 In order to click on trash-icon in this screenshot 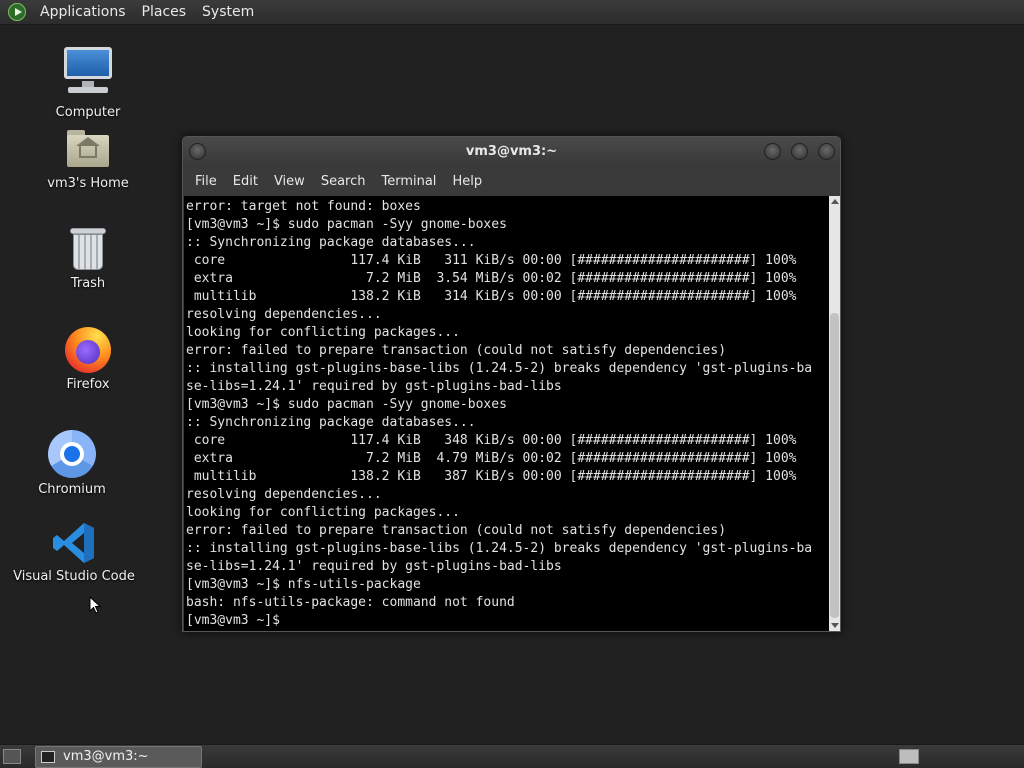, I will do `click(88, 249)`.